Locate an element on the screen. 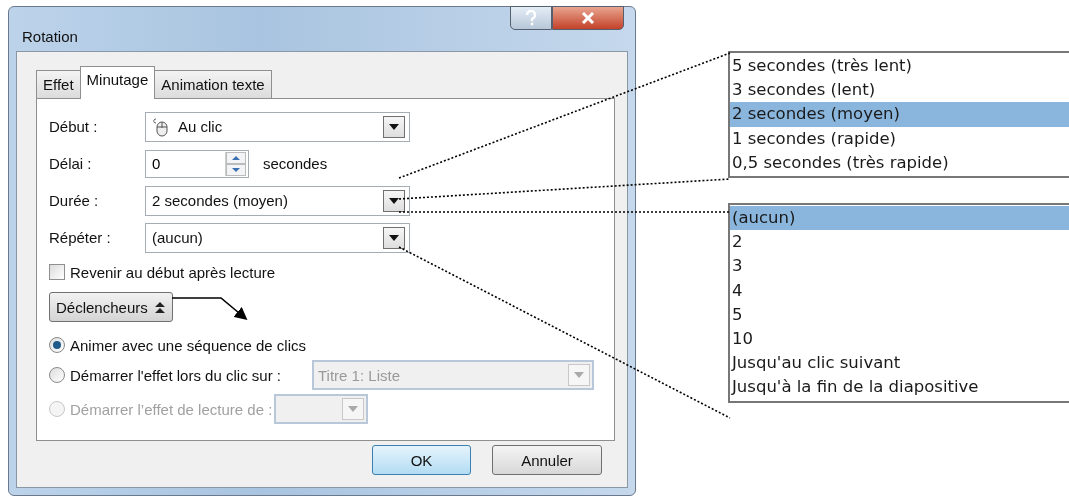  list-option: 4 is located at coordinates (899, 290).